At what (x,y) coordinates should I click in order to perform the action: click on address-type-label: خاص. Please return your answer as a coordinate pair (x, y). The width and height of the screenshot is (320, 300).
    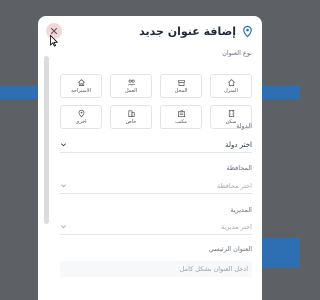
    Looking at the image, I should click on (131, 122).